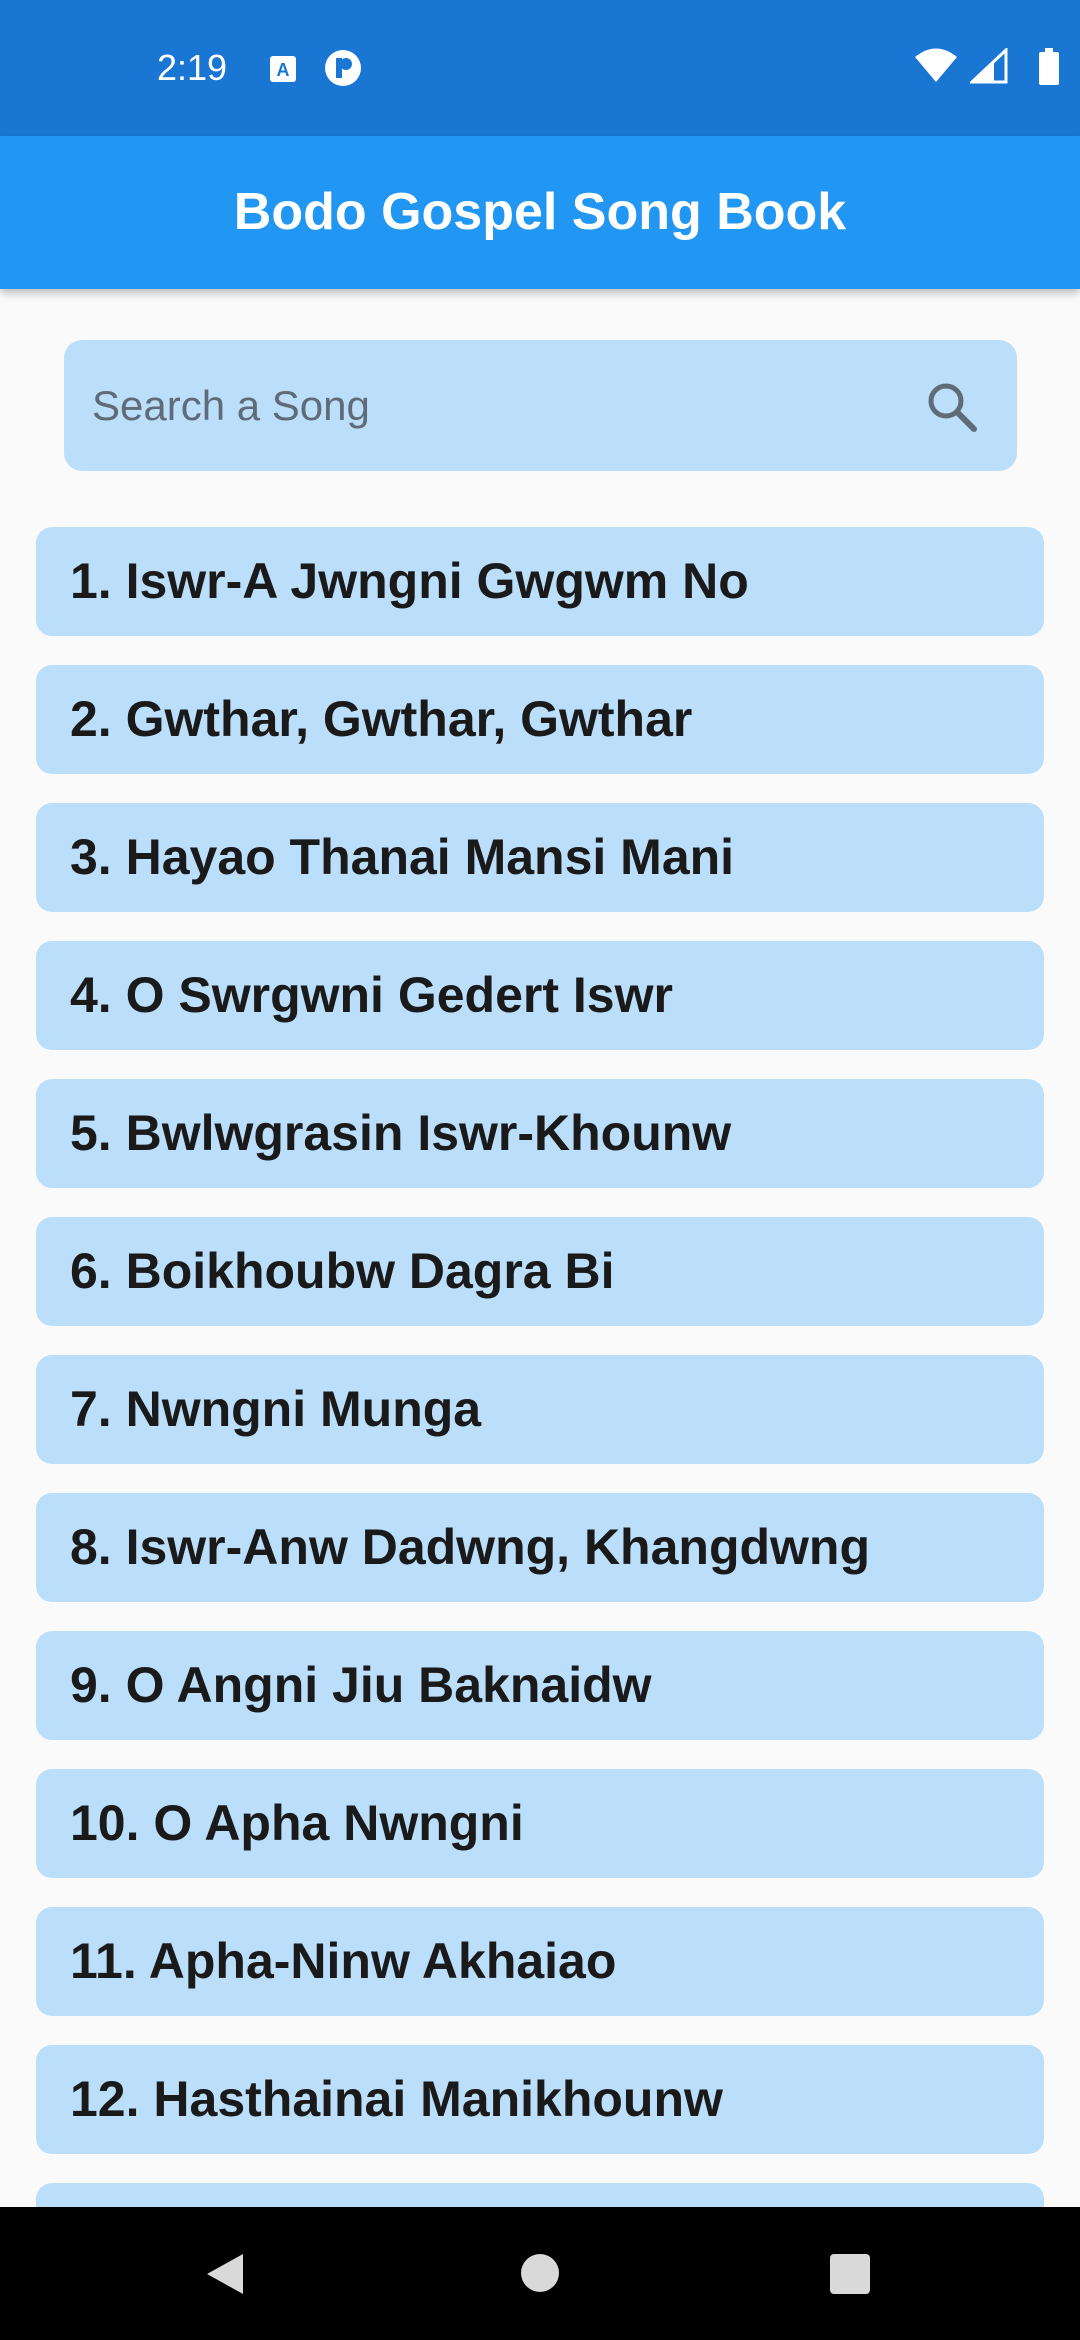 This screenshot has width=1080, height=2340. I want to click on wifi-icon, so click(936, 65).